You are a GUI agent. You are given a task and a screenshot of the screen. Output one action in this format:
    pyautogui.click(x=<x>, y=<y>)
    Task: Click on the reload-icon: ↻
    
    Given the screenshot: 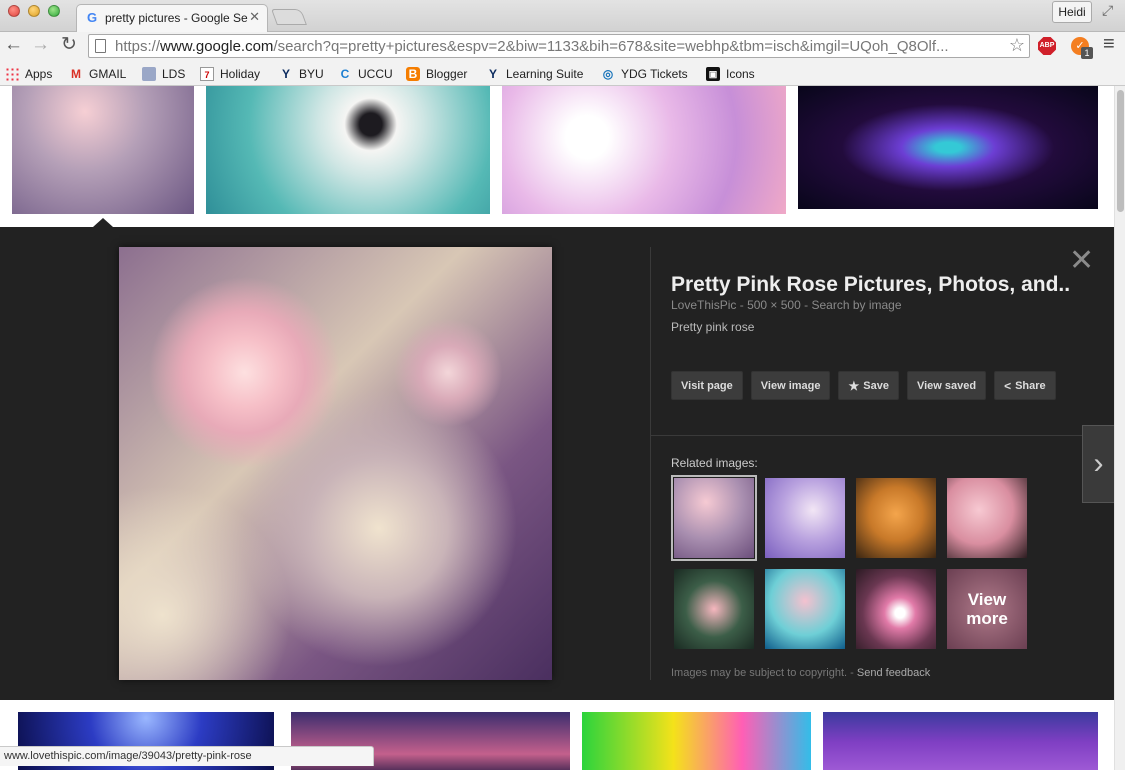 What is the action you would take?
    pyautogui.click(x=69, y=45)
    